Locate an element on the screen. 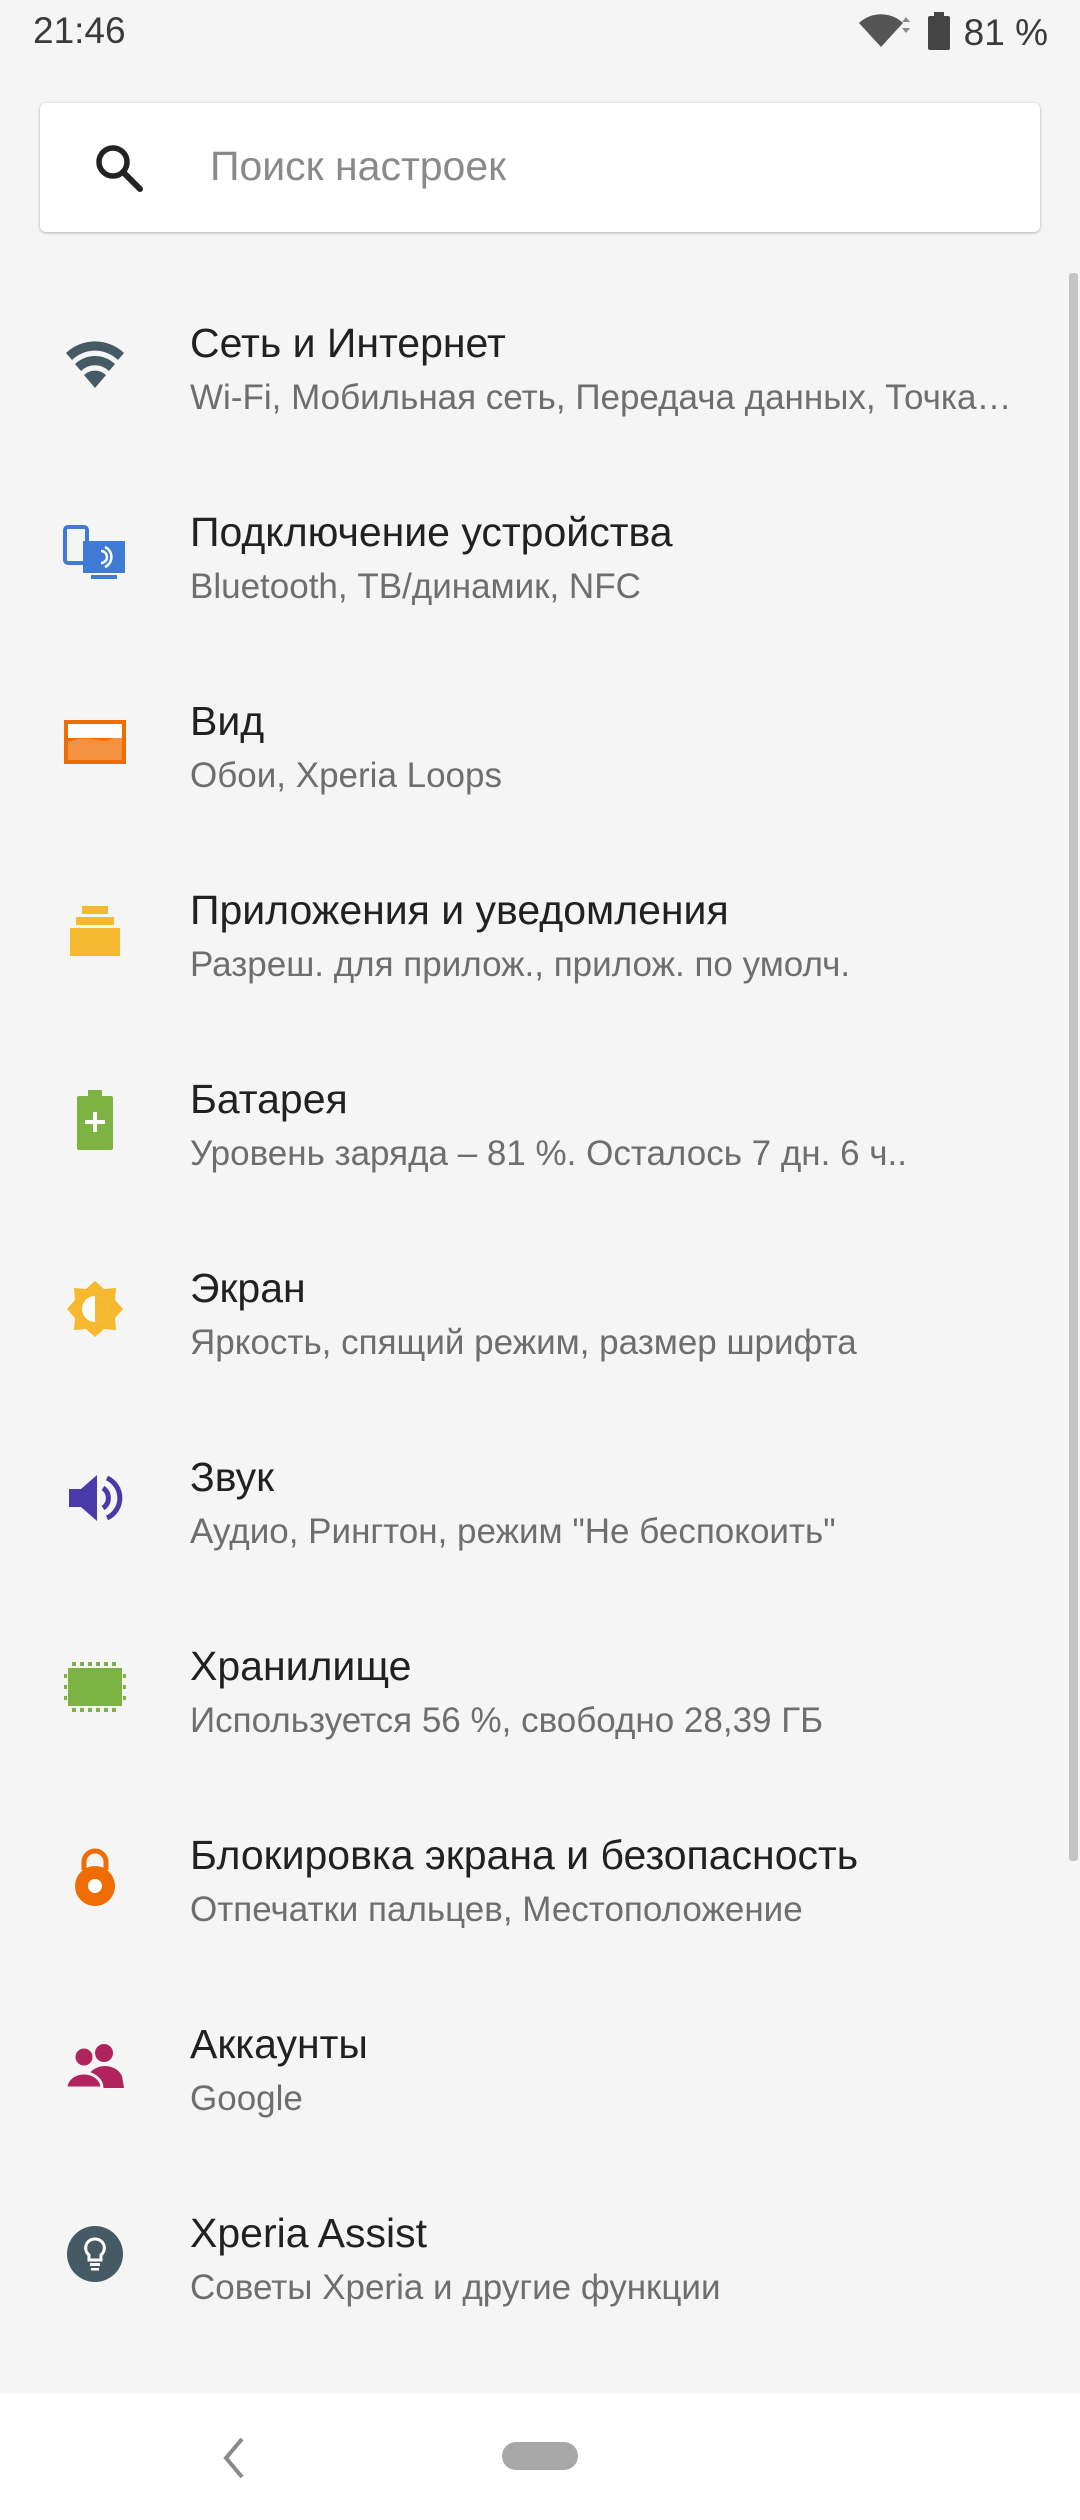 The height and width of the screenshot is (2520, 1080). wallpaper-icon is located at coordinates (95, 742).